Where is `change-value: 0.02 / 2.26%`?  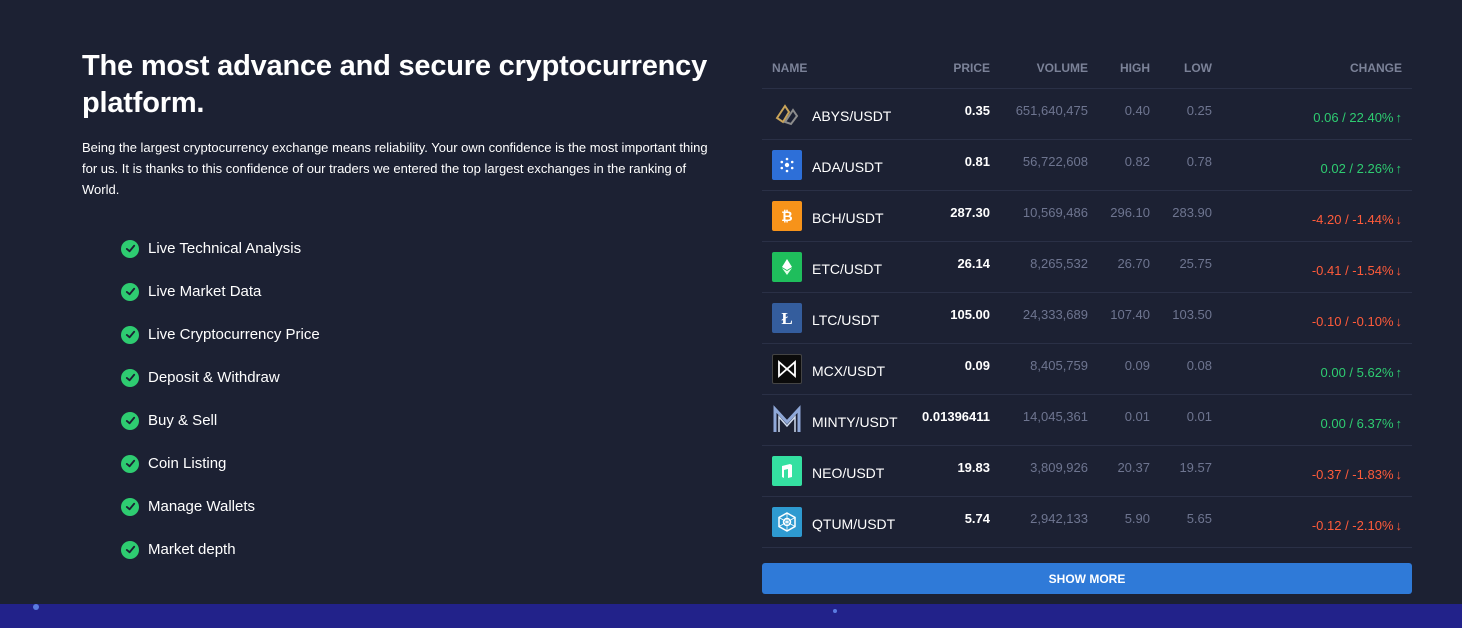 change-value: 0.02 / 2.26% is located at coordinates (1357, 168).